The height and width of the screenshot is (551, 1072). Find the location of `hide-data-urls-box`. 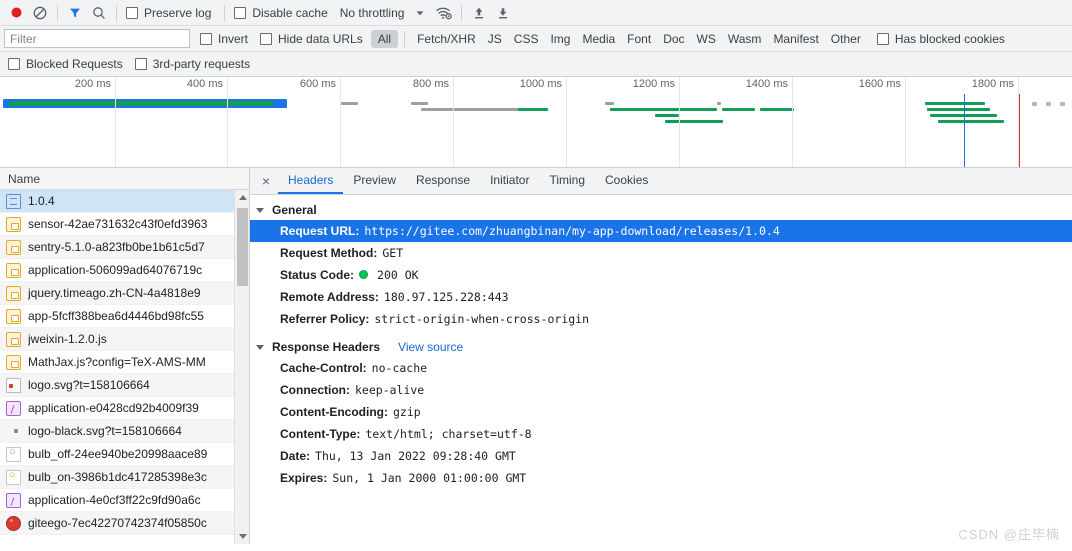

hide-data-urls-box is located at coordinates (266, 38).